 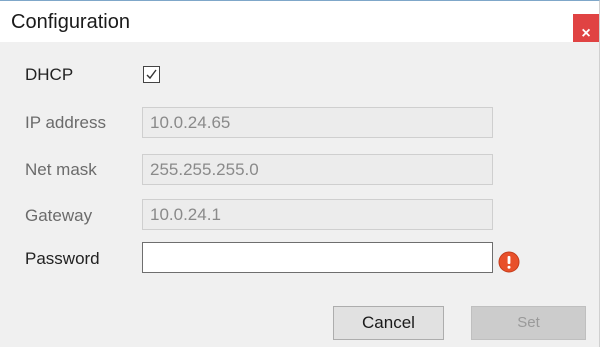 I want to click on dhcp-checkbox, so click(x=151, y=74).